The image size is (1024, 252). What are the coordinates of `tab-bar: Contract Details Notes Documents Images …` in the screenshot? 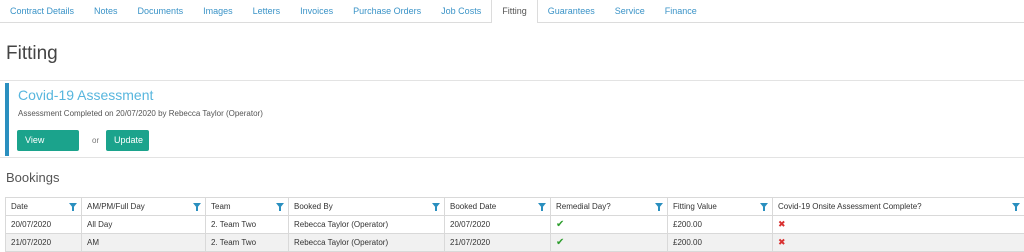 It's located at (512, 11).